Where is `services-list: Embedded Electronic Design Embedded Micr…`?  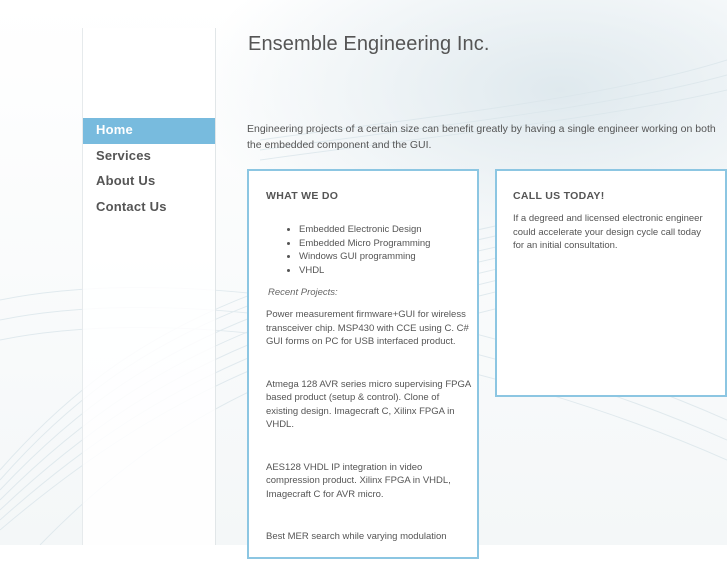
services-list: Embedded Electronic Design Embedded Micr… is located at coordinates (348, 250).